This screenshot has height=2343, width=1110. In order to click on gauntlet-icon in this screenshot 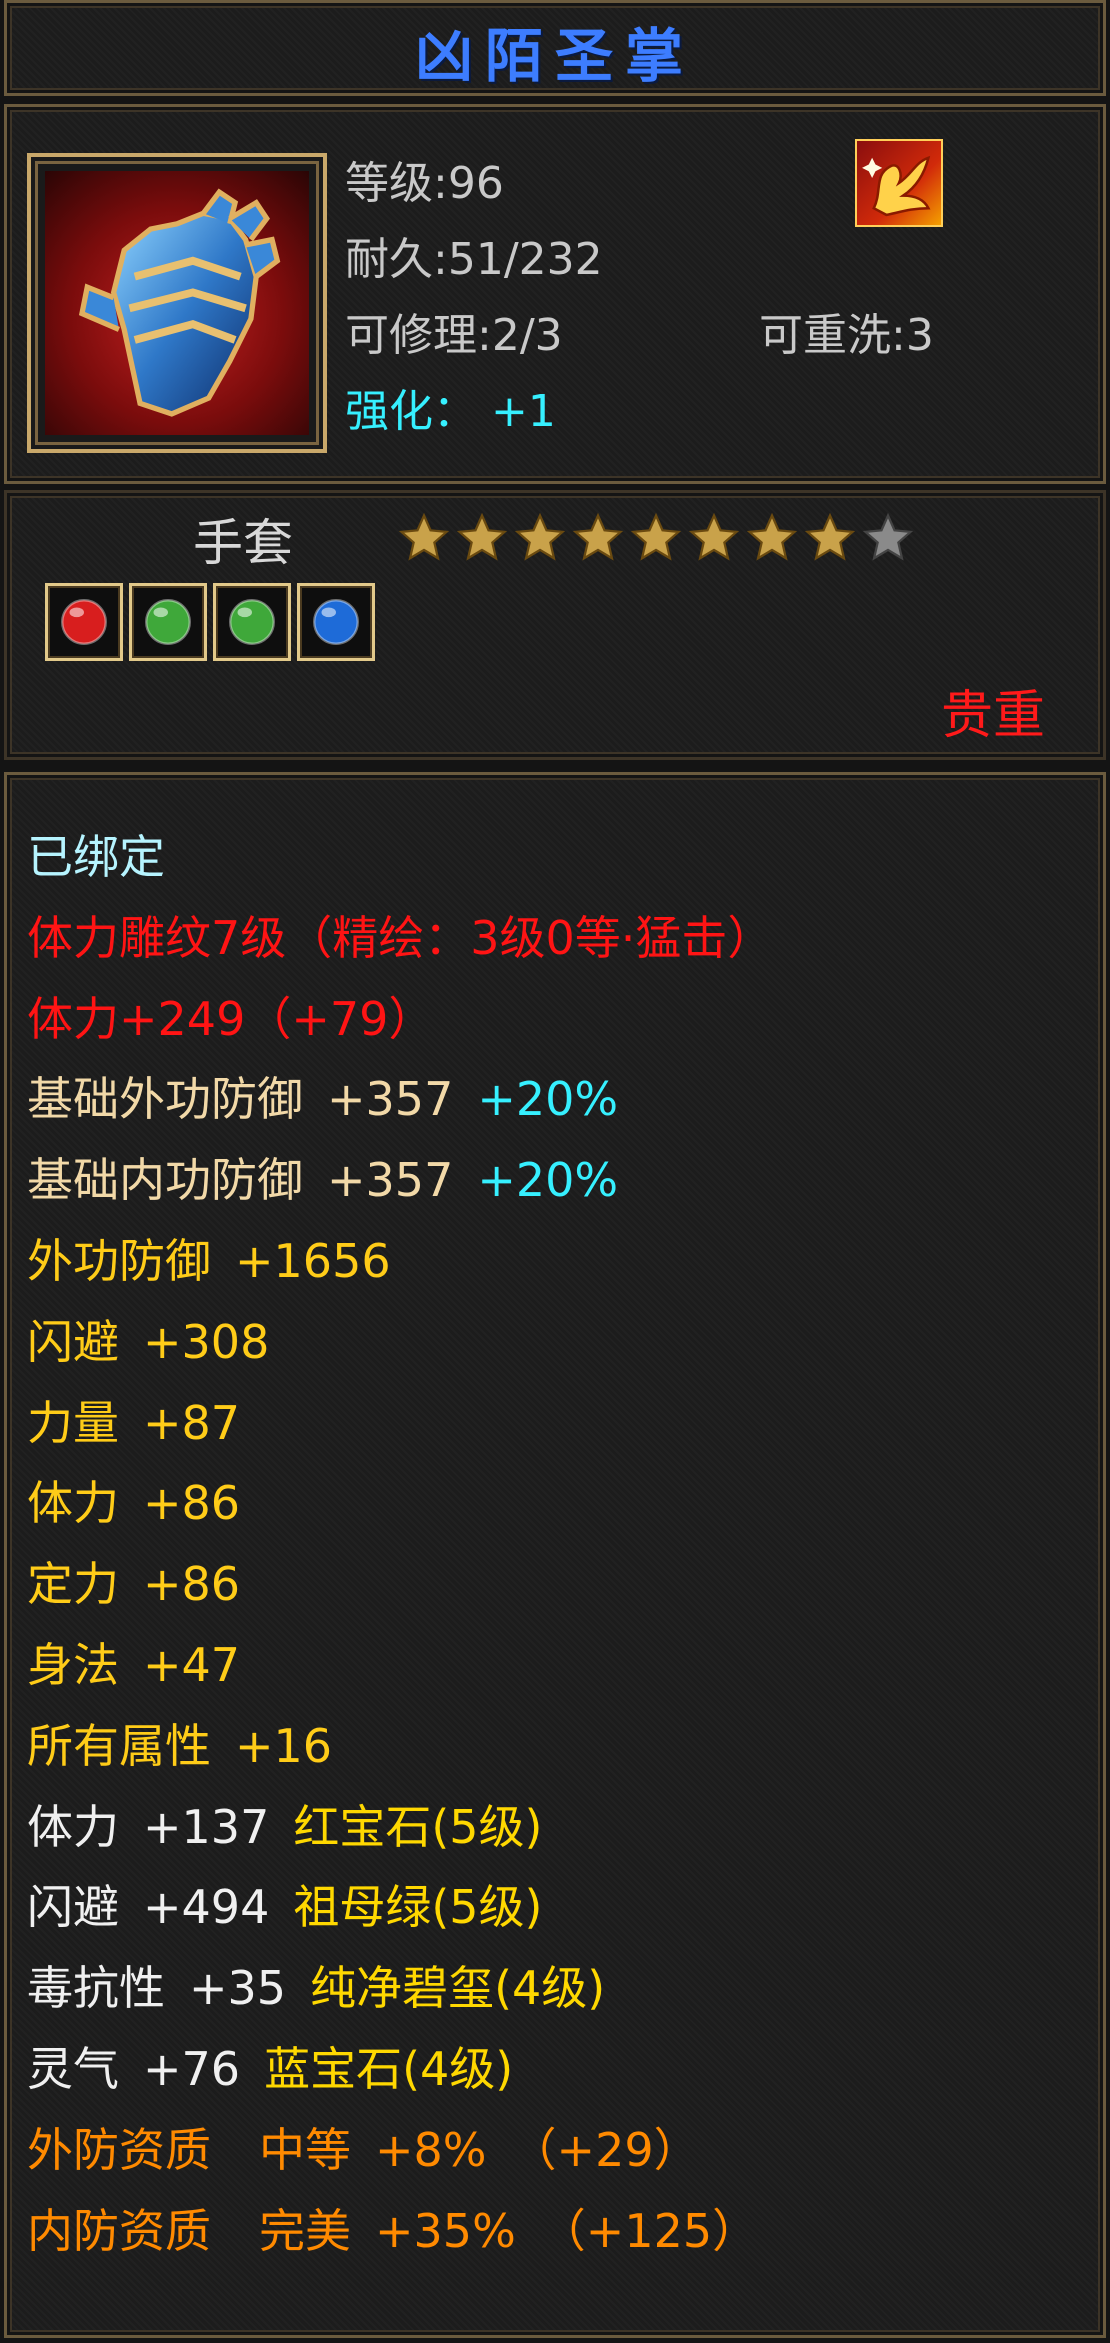, I will do `click(179, 302)`.